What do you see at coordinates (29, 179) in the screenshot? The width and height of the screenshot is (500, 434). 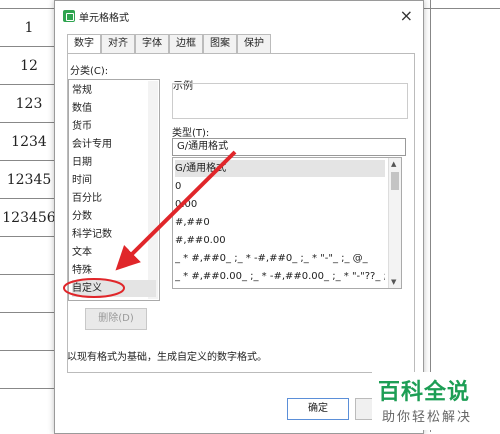 I see `sheet-cell: 12345` at bounding box center [29, 179].